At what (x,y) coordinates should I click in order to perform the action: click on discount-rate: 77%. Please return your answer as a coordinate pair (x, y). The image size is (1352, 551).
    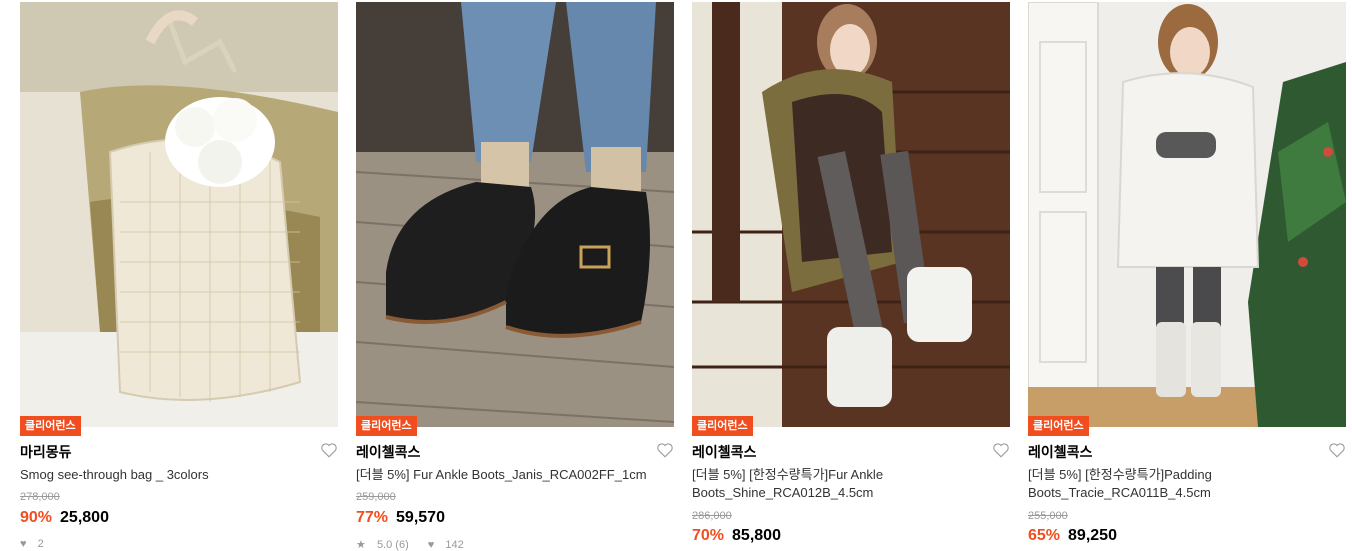
    Looking at the image, I should click on (372, 517).